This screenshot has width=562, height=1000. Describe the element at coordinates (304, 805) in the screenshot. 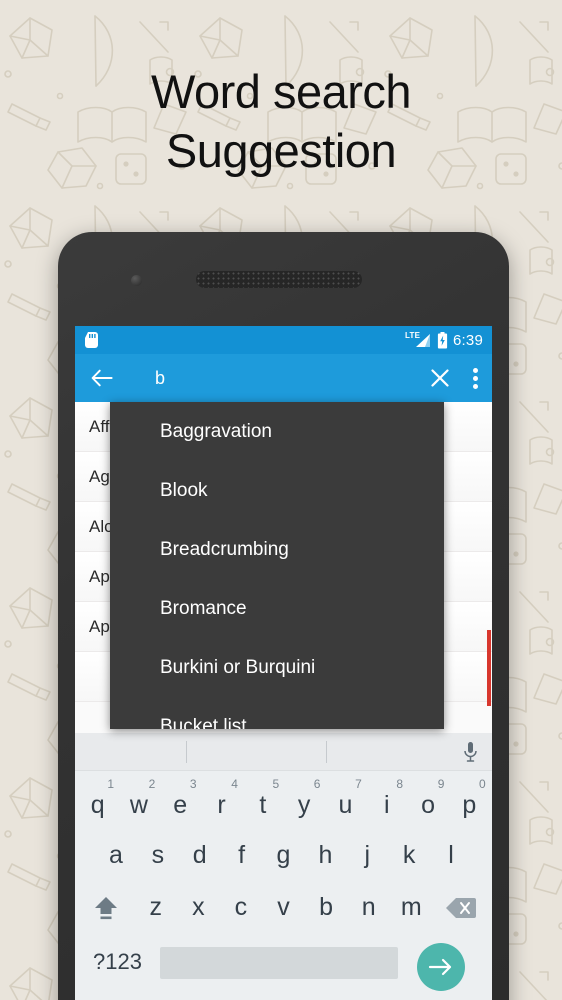

I see `key-label: y` at that location.